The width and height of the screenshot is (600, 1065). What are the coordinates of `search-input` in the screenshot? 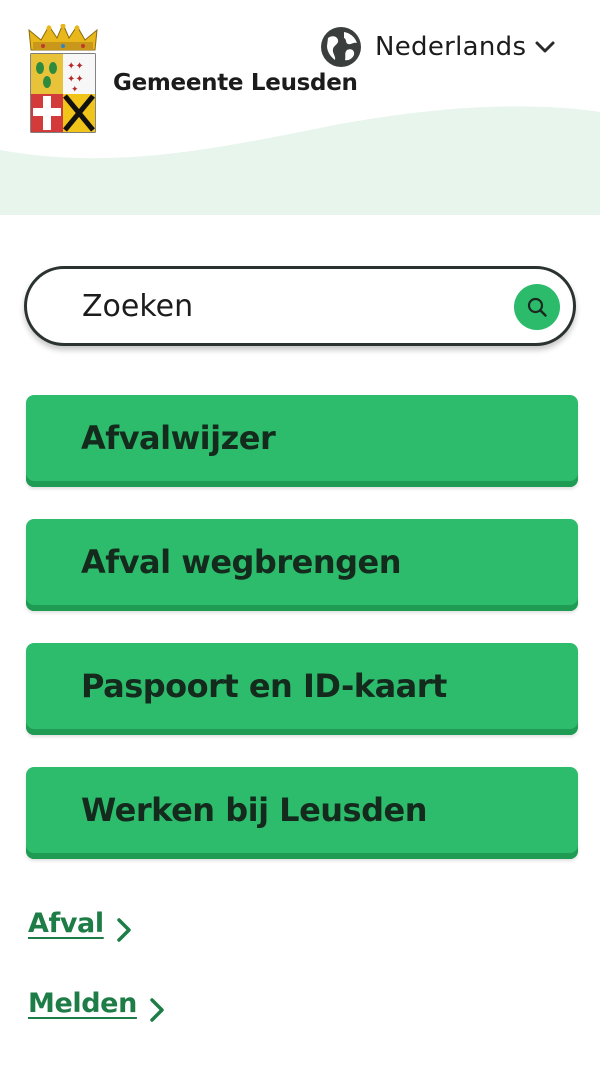 It's located at (282, 306).